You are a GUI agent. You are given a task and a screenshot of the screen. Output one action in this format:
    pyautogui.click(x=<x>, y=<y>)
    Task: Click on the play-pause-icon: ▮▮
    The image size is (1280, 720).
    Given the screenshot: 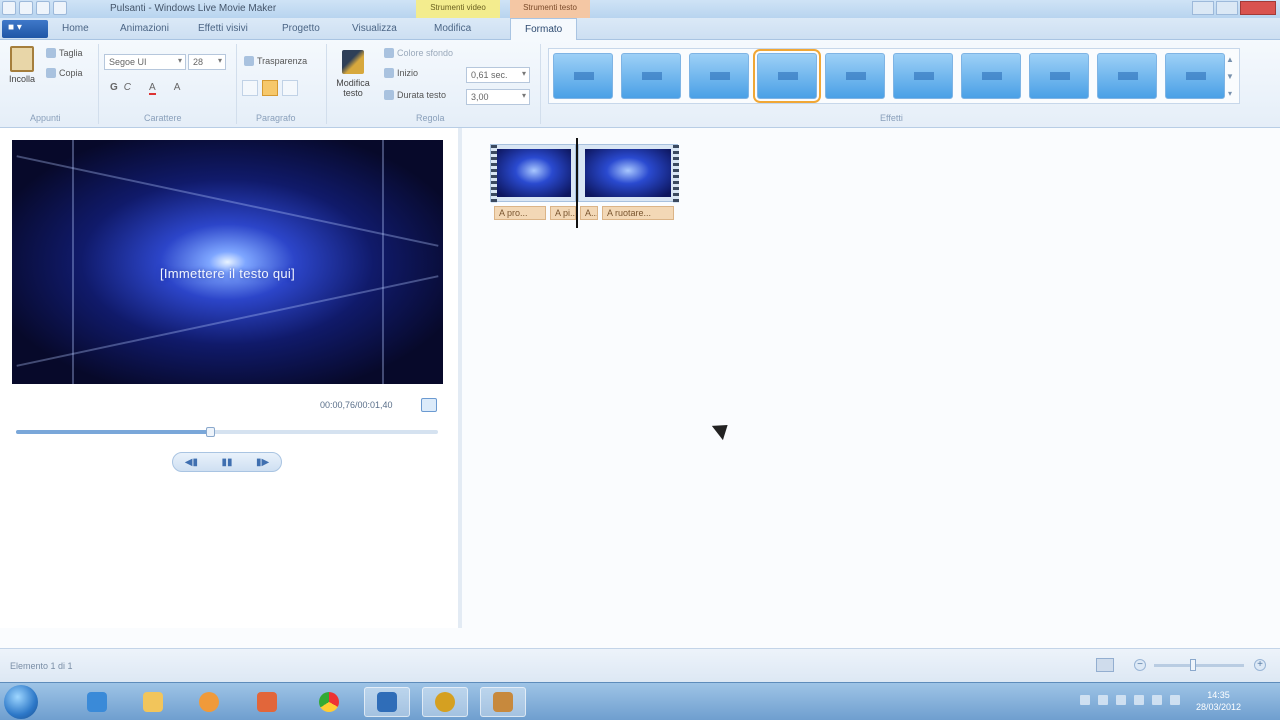 What is the action you would take?
    pyautogui.click(x=226, y=462)
    